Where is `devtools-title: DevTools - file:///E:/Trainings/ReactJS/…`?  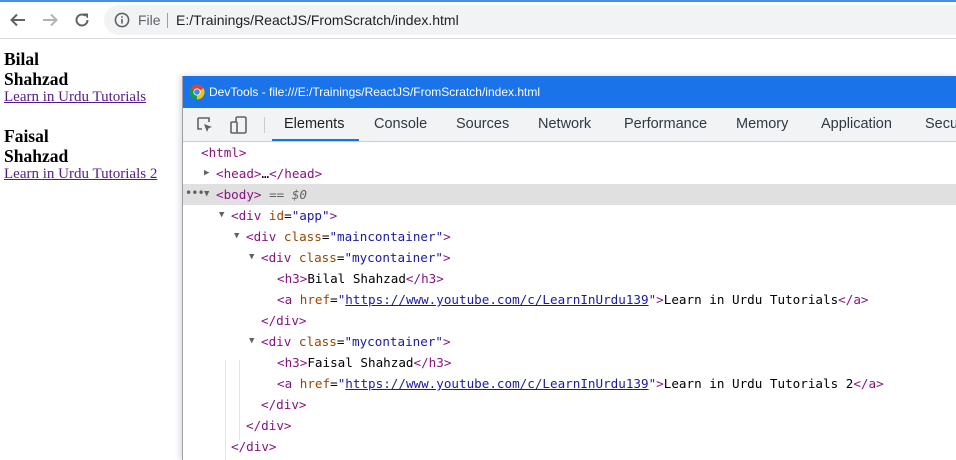
devtools-title: DevTools - file:///E:/Trainings/ReactJS/… is located at coordinates (374, 92).